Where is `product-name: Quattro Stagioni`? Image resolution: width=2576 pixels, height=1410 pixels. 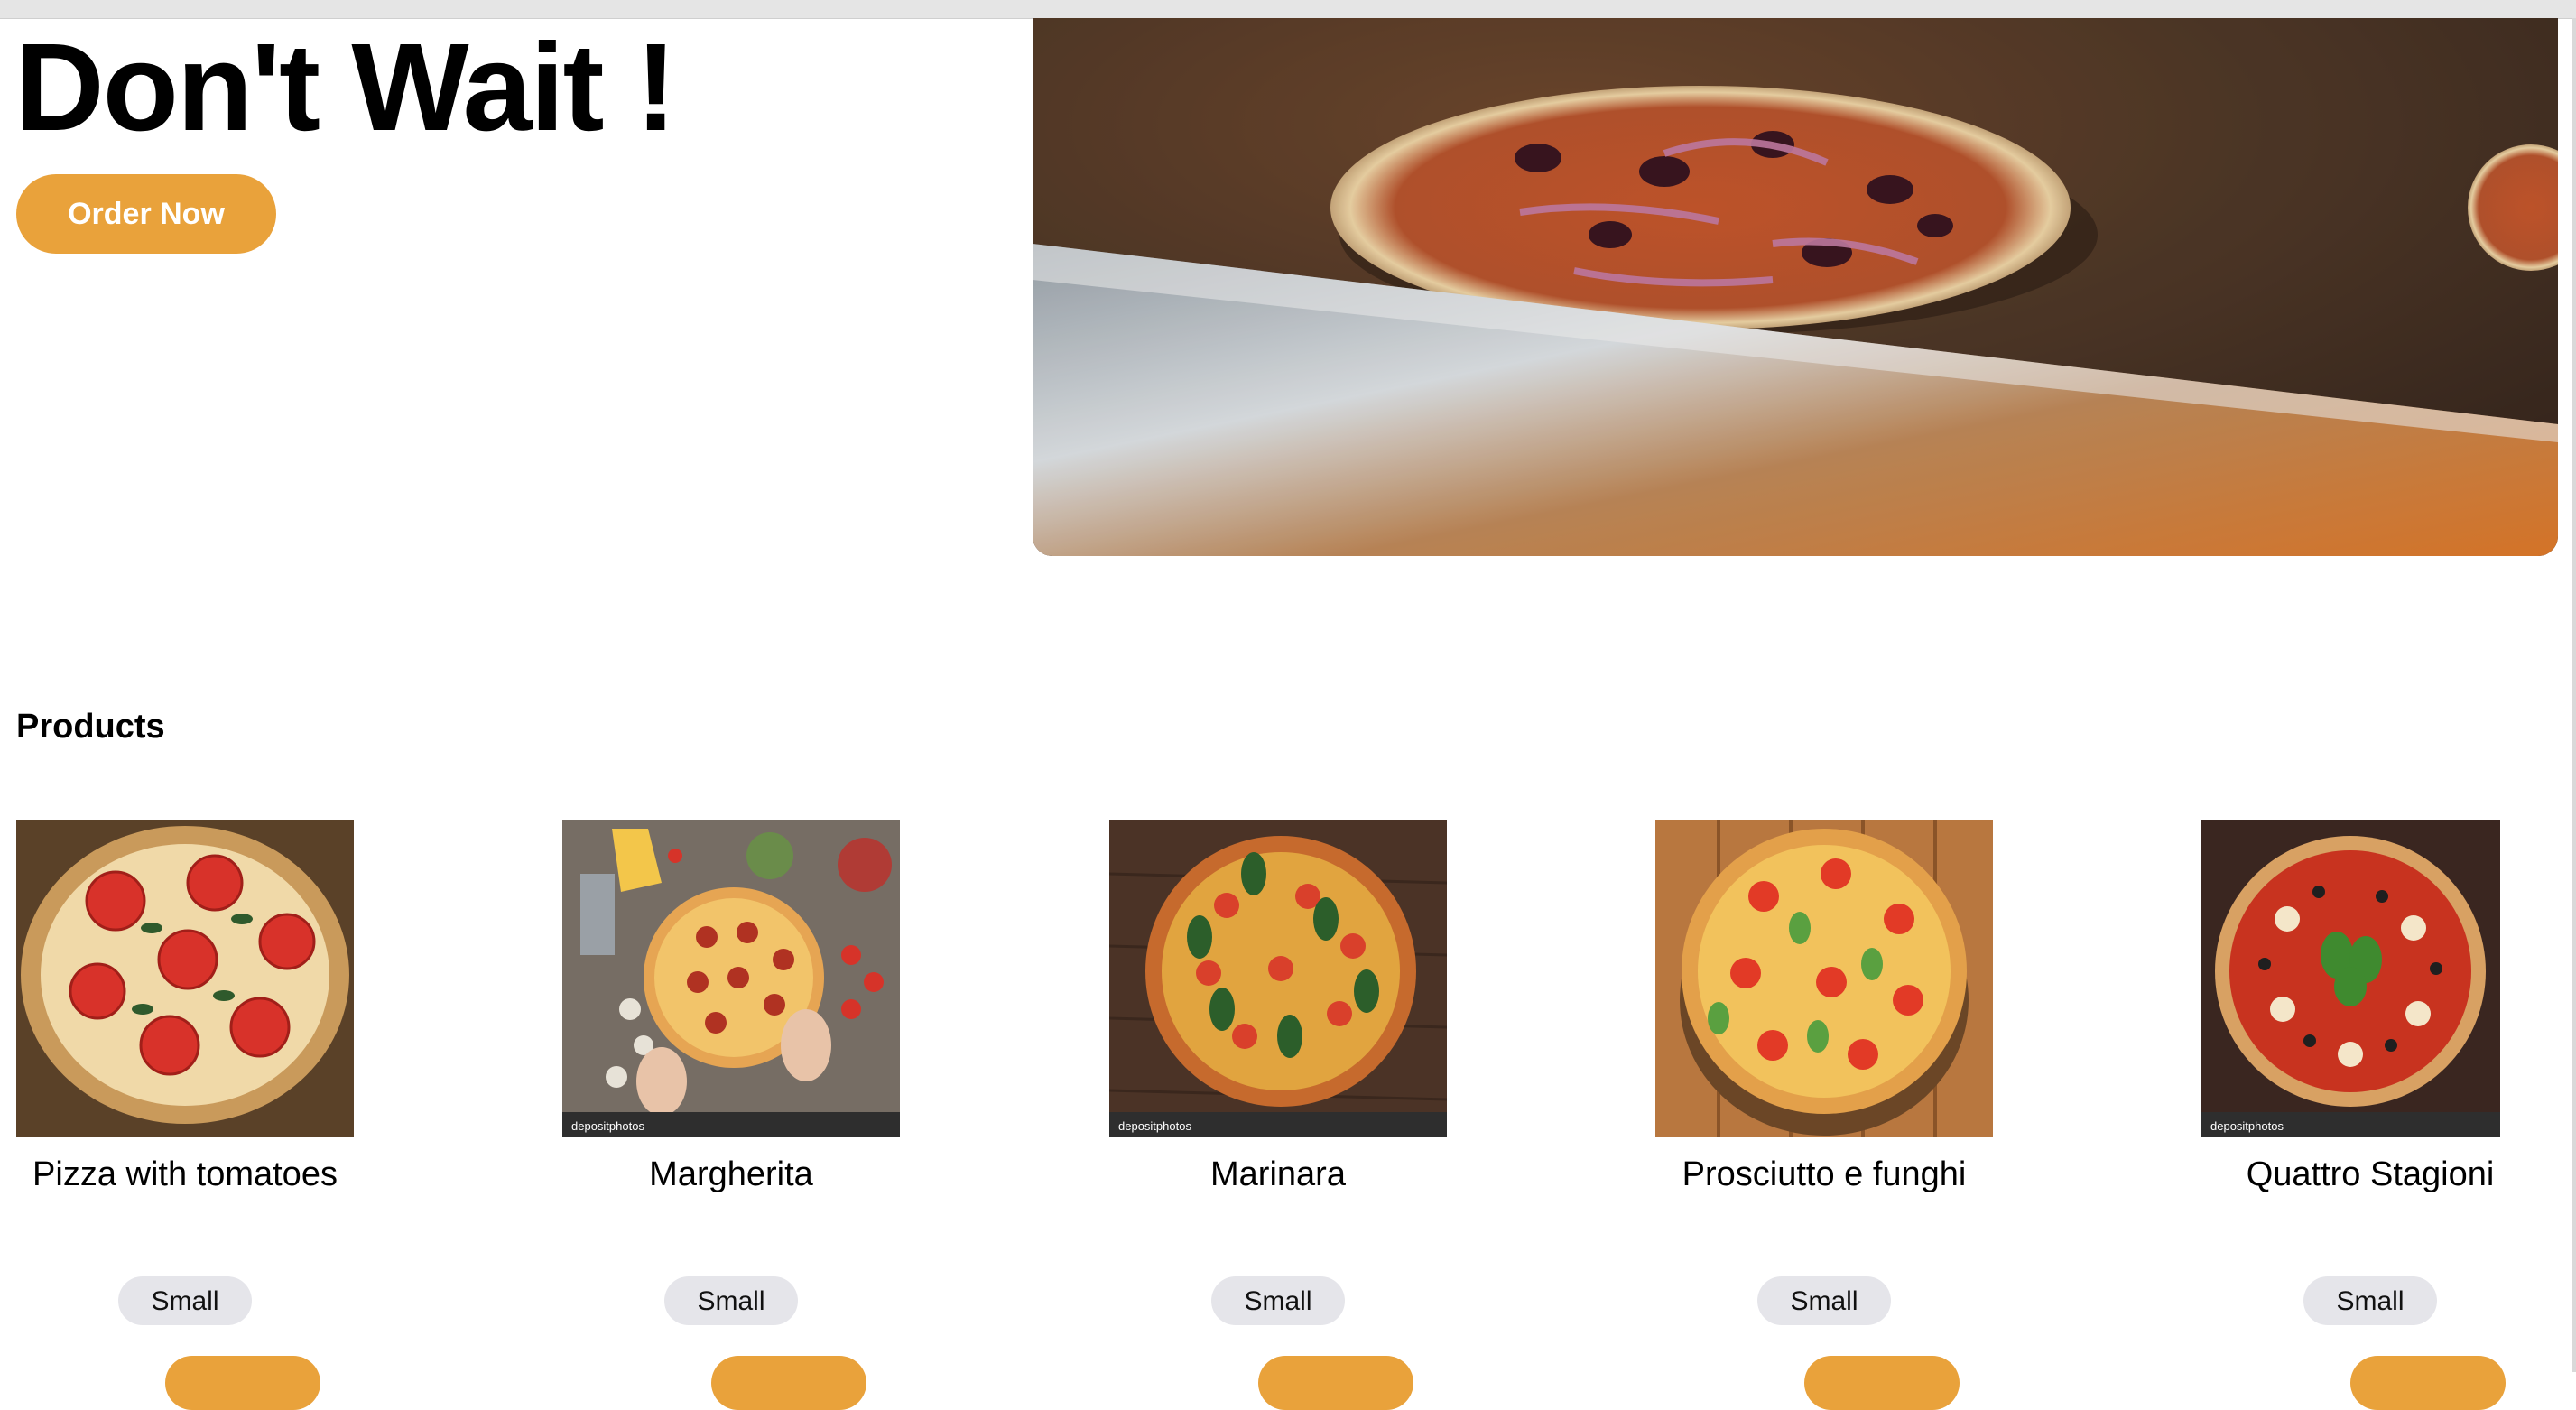
product-name: Quattro Stagioni is located at coordinates (2370, 1174).